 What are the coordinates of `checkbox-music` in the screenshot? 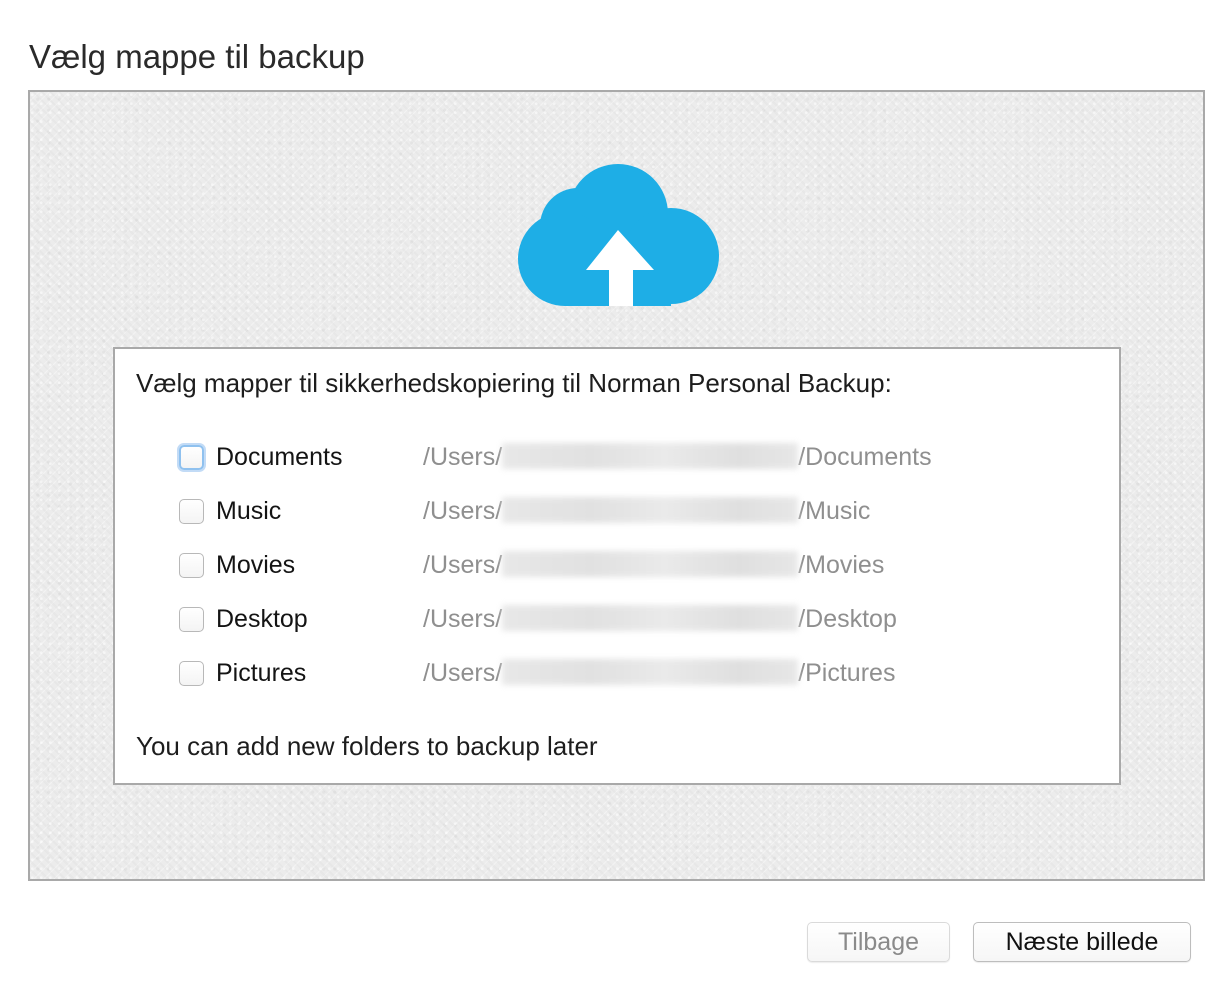 It's located at (191, 511).